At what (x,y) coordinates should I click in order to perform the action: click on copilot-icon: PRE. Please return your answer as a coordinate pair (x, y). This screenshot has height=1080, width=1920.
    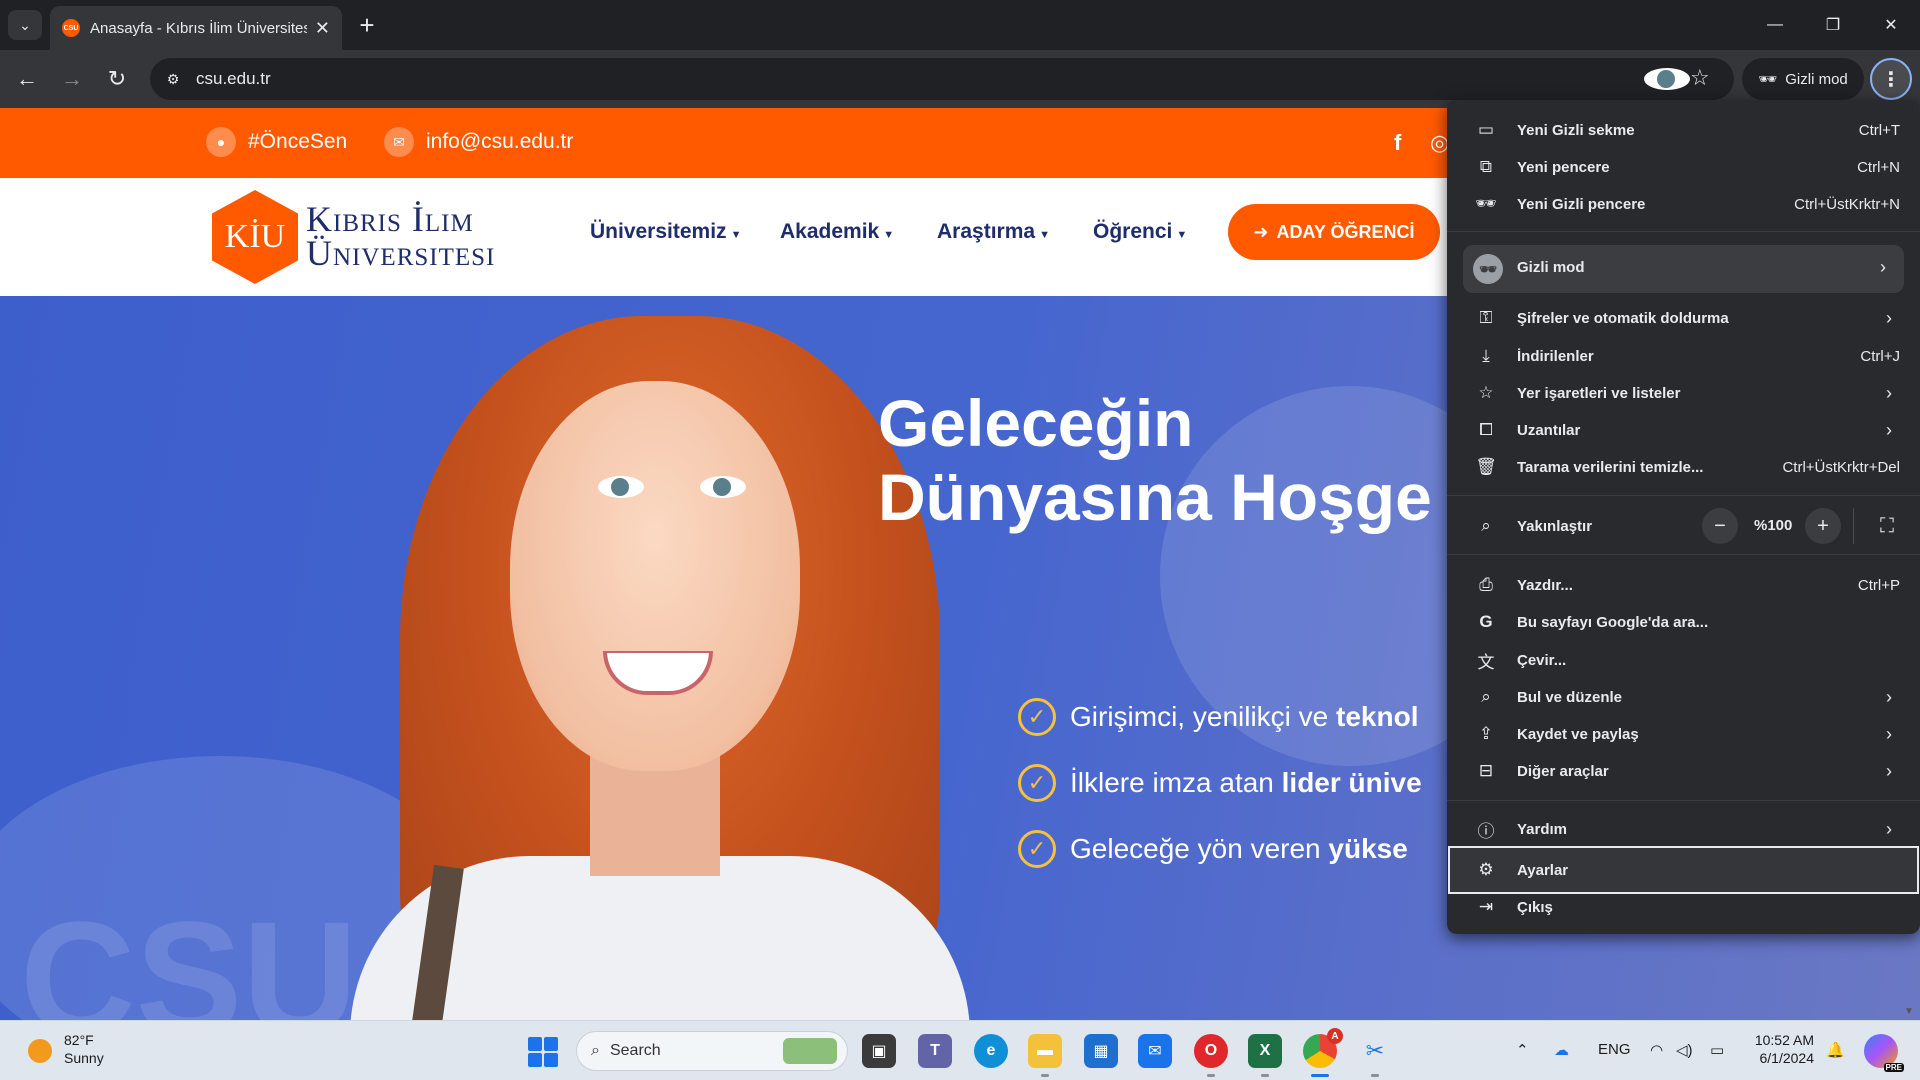
    Looking at the image, I should click on (1884, 1053).